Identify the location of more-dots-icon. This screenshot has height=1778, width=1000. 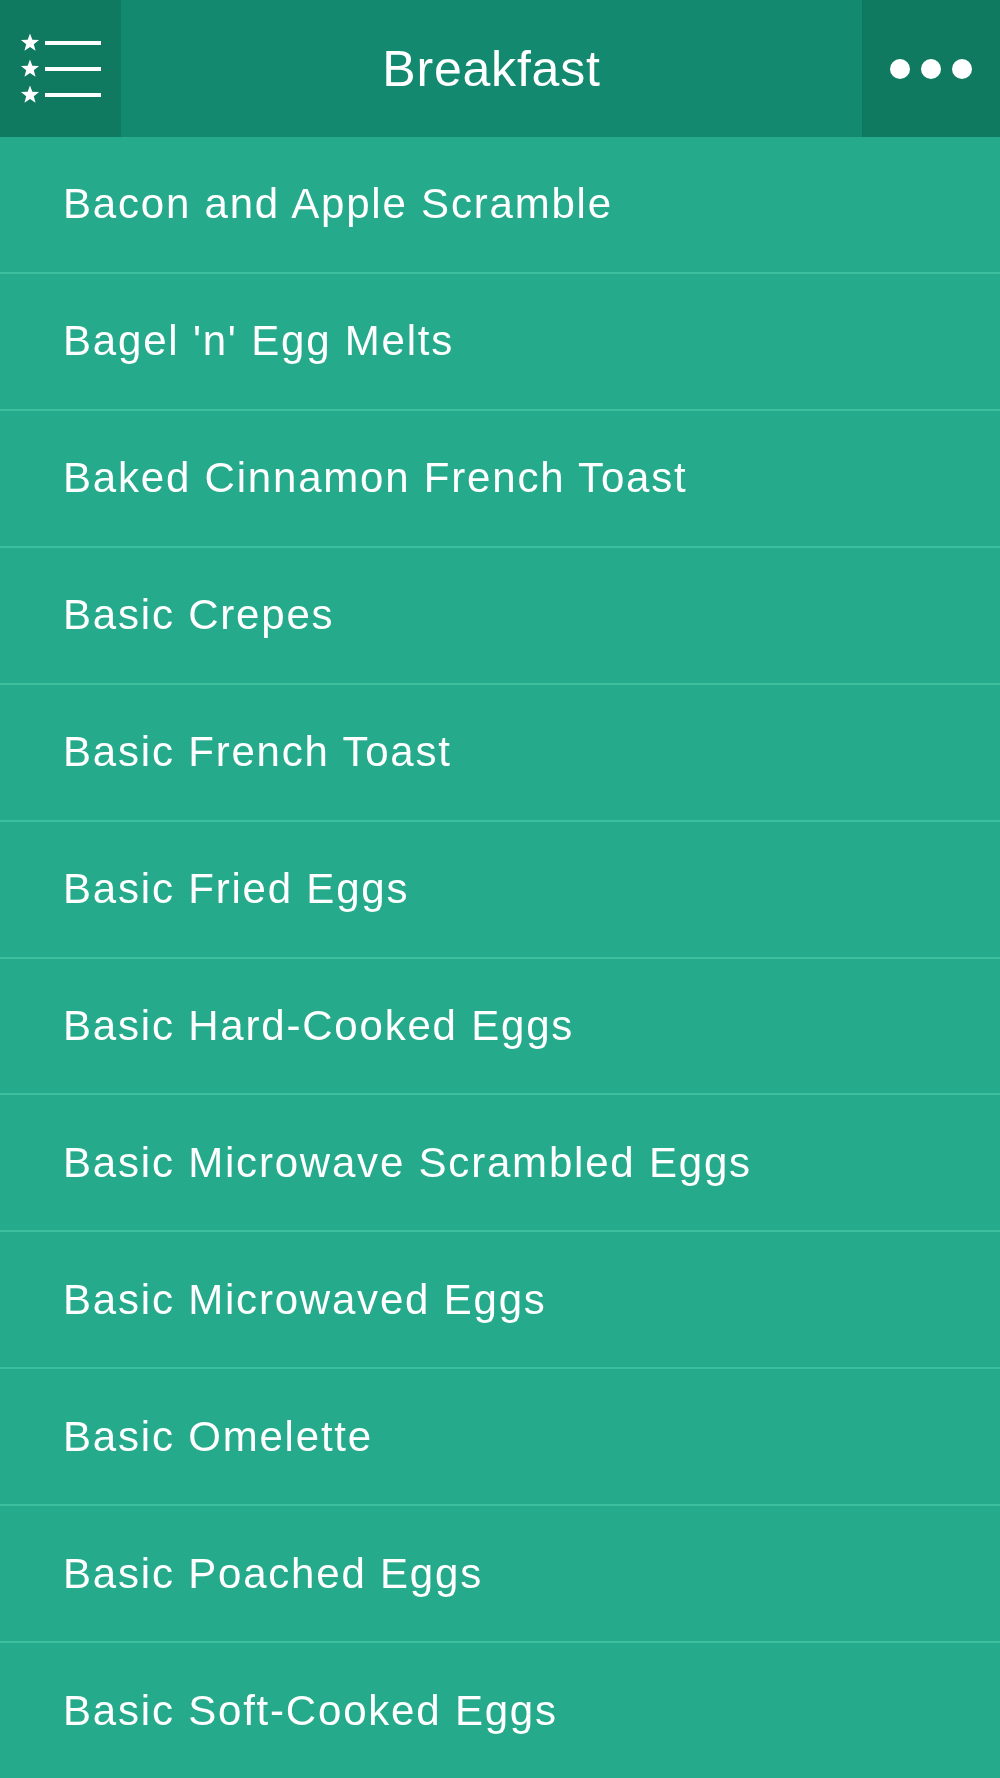
(931, 68).